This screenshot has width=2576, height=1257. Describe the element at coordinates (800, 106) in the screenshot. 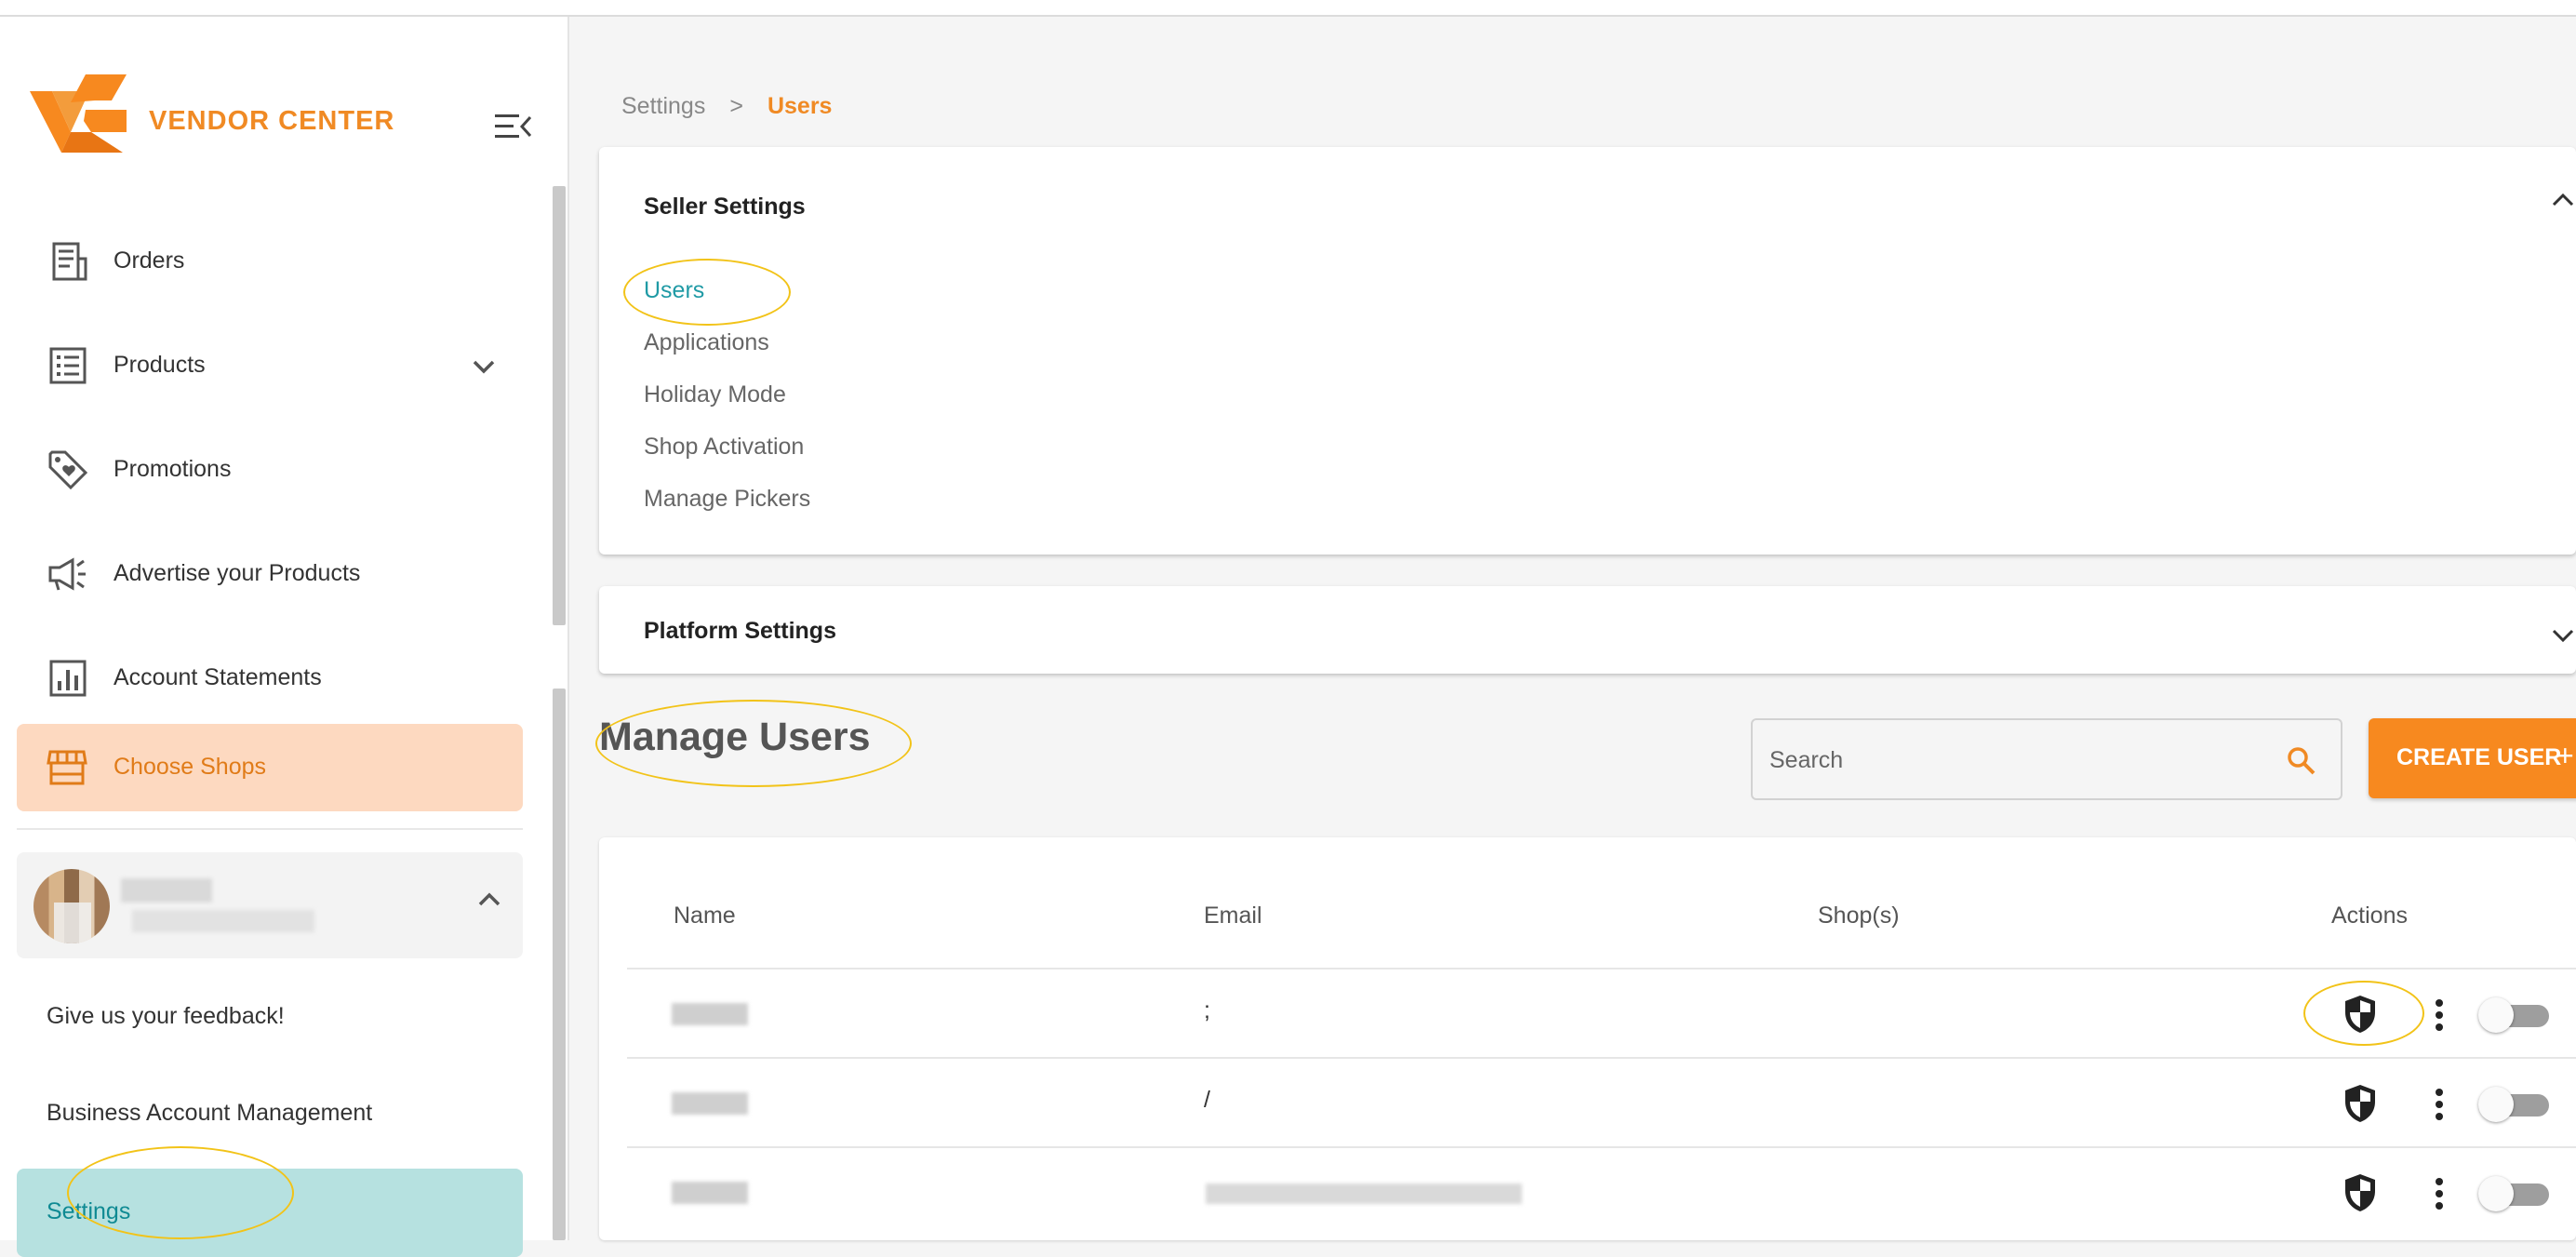

I see `breadcrumb-current: Users` at that location.